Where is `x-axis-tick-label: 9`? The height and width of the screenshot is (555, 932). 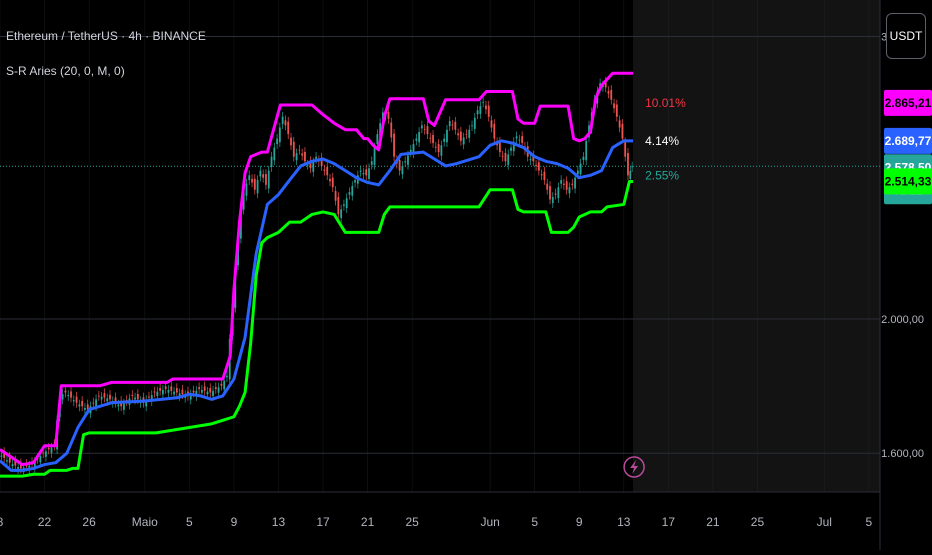
x-axis-tick-label: 9 is located at coordinates (579, 522).